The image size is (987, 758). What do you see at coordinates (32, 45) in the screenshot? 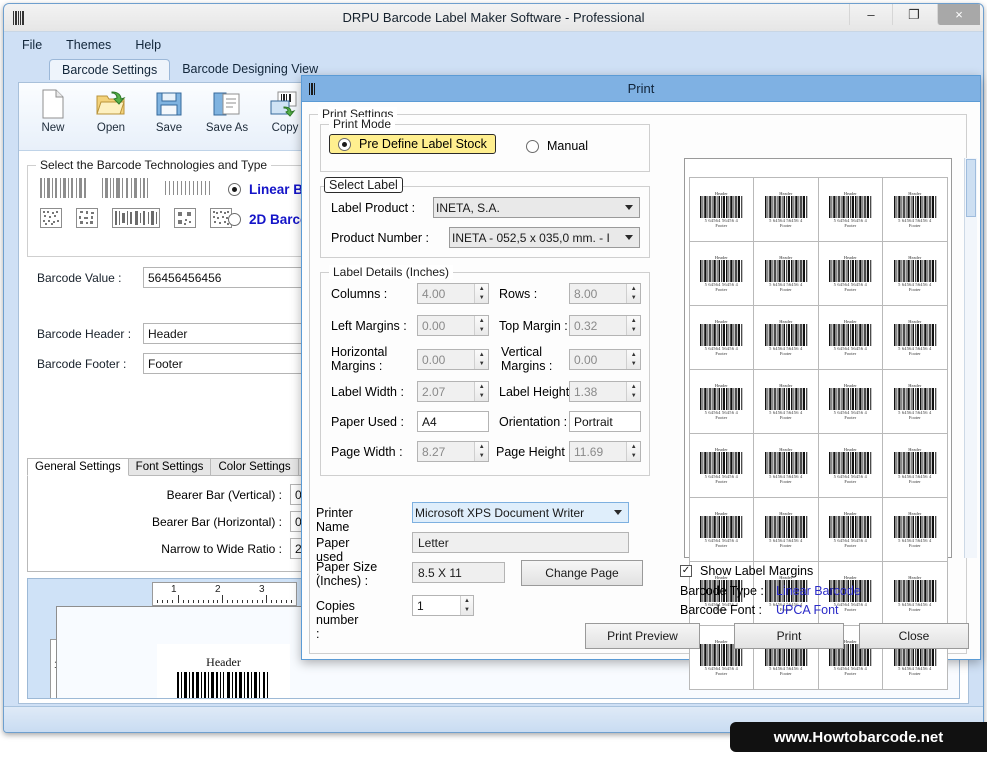
I see `menu-item-file: File` at bounding box center [32, 45].